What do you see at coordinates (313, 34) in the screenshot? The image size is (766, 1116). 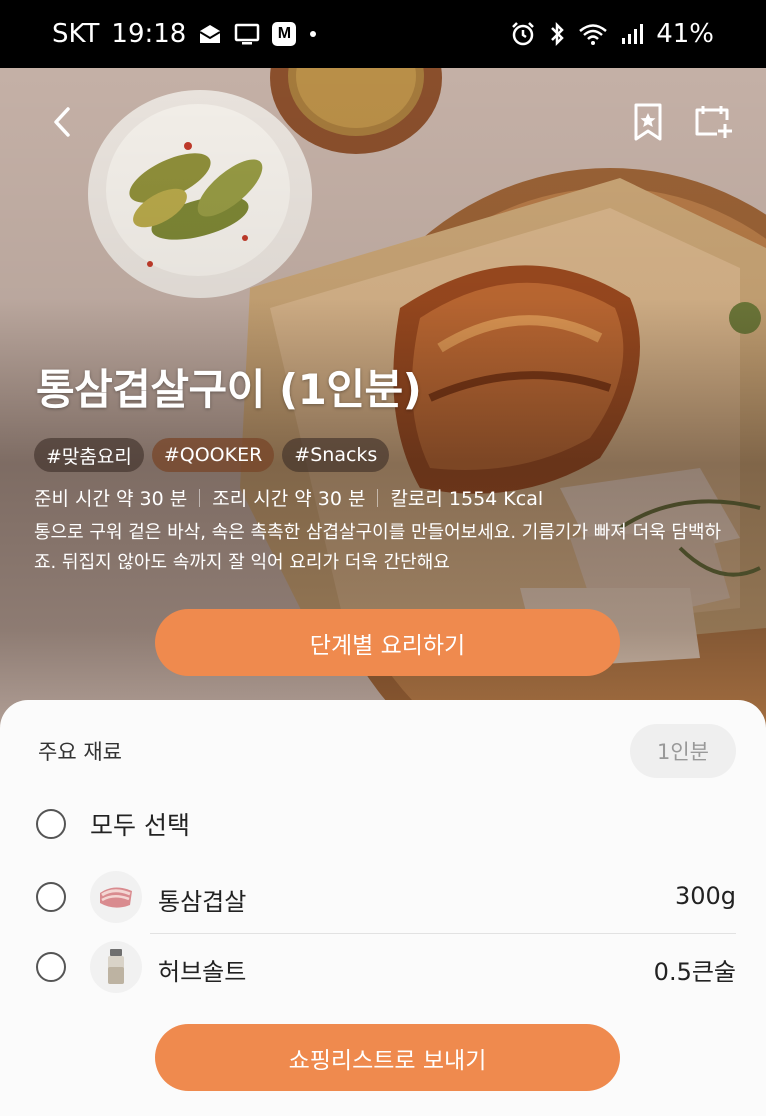 I see `dot-icon` at bounding box center [313, 34].